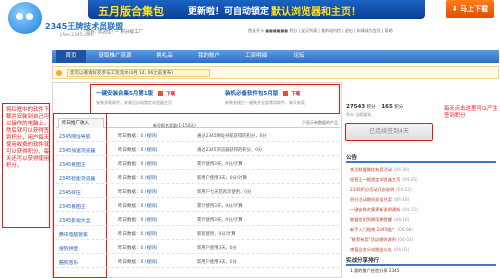 The height and width of the screenshot is (278, 500). I want to click on product-name: 腾讯电脑管家, so click(73, 234).